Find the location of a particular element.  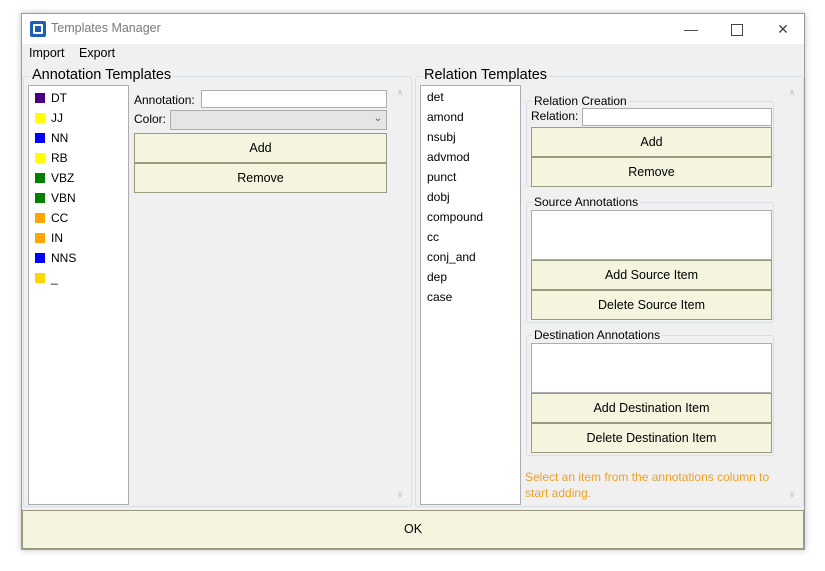

add-relation-button: Add is located at coordinates (651, 142).